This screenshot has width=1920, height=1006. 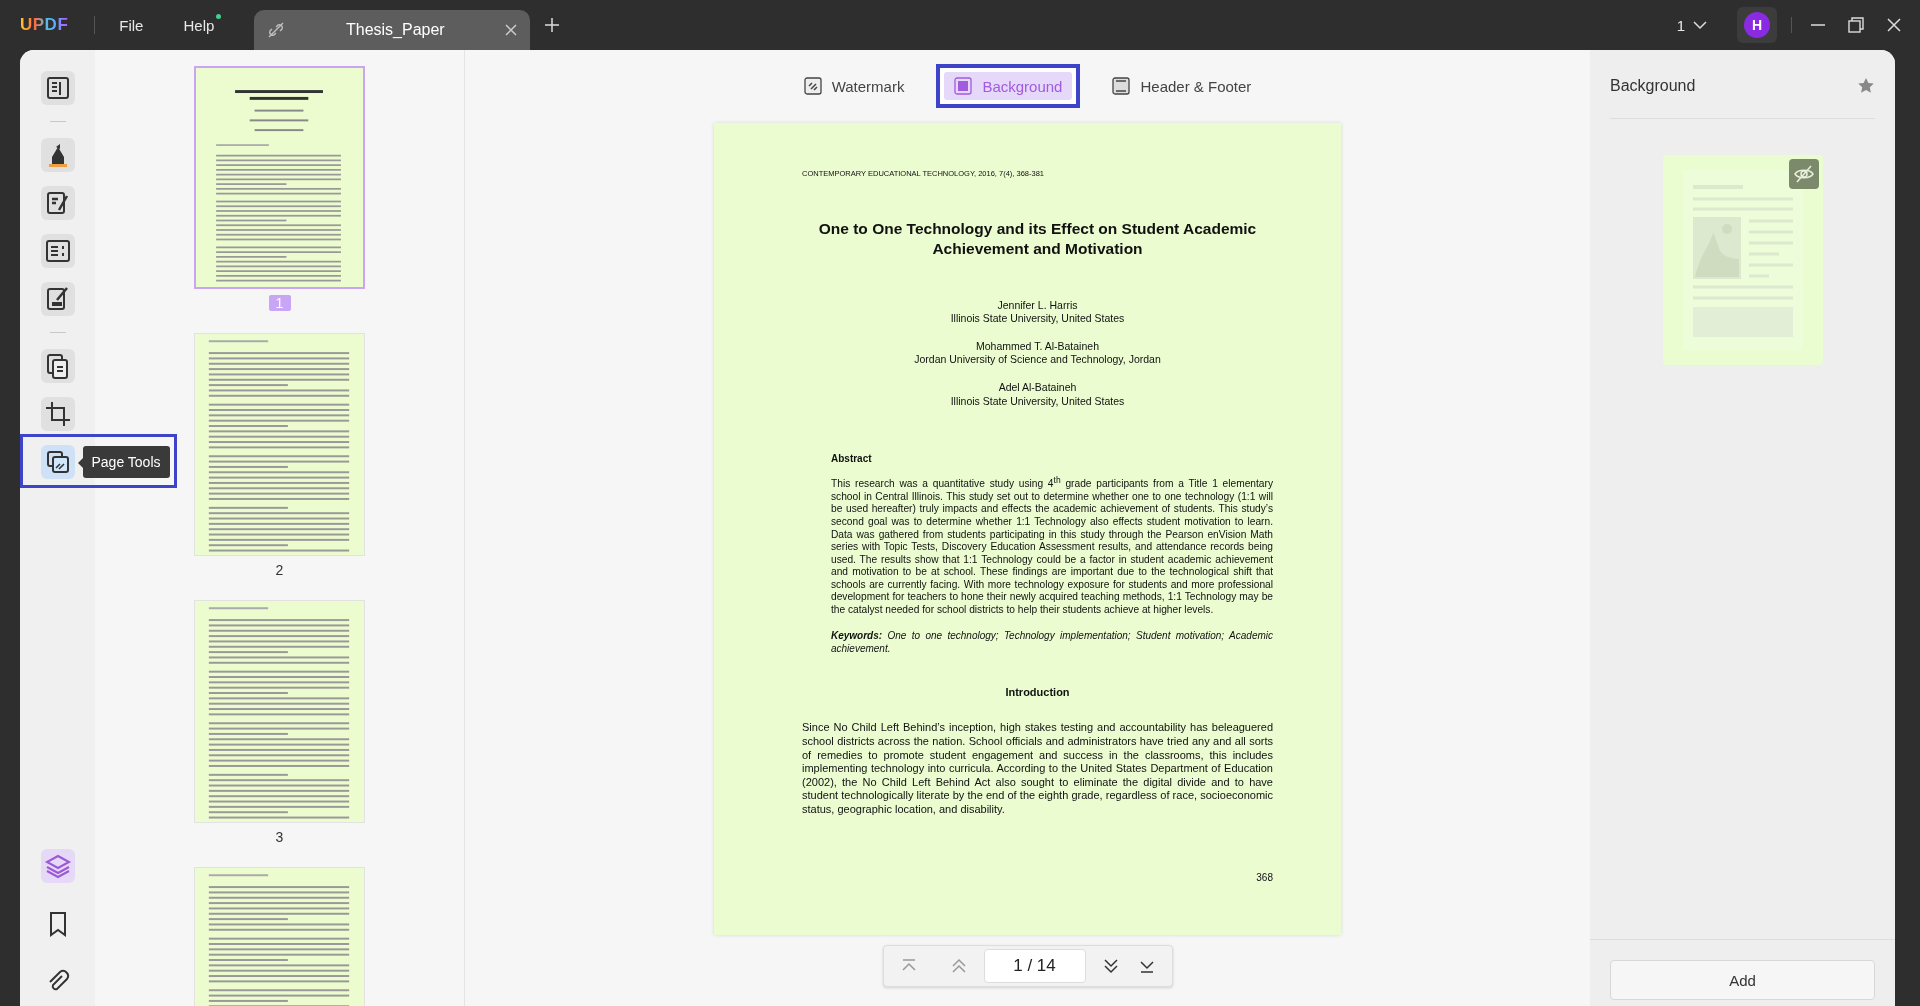 What do you see at coordinates (1182, 86) in the screenshot?
I see `tool-tab: Header & Footer` at bounding box center [1182, 86].